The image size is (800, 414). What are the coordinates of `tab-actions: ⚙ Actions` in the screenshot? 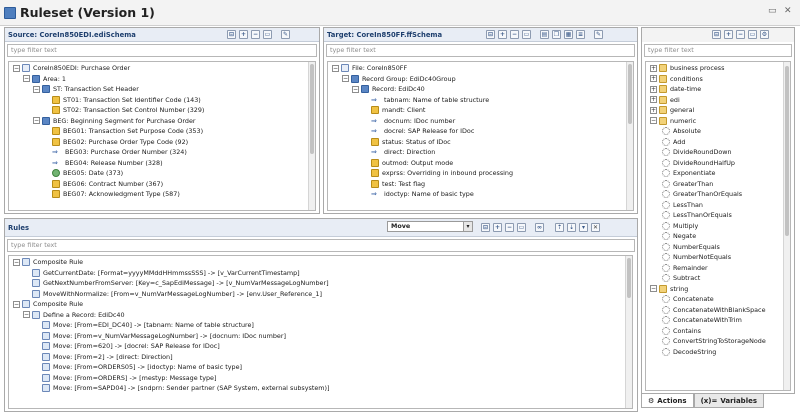 It's located at (667, 401).